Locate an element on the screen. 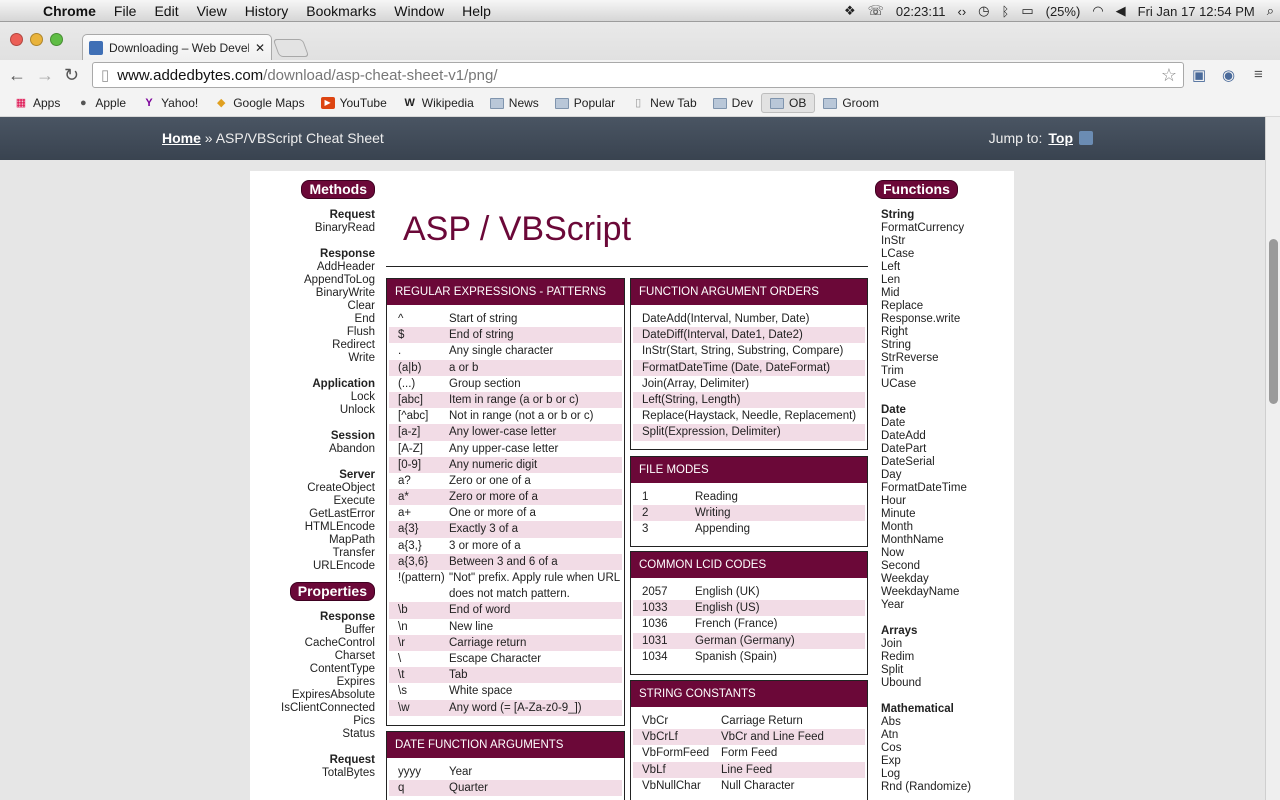  menu-edit: Edit is located at coordinates (166, 11).